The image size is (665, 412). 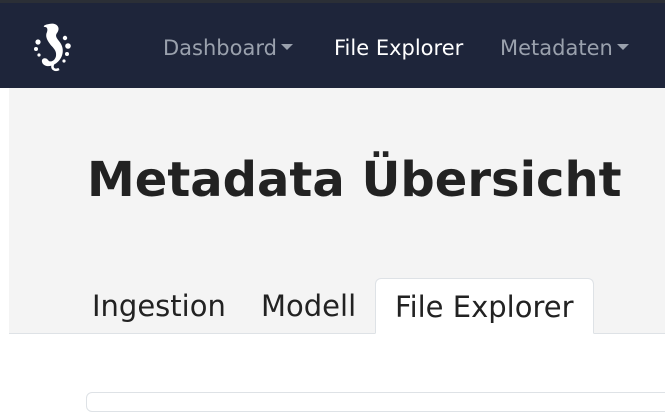 I want to click on nav-metadaten-label: Metadaten, so click(x=556, y=48).